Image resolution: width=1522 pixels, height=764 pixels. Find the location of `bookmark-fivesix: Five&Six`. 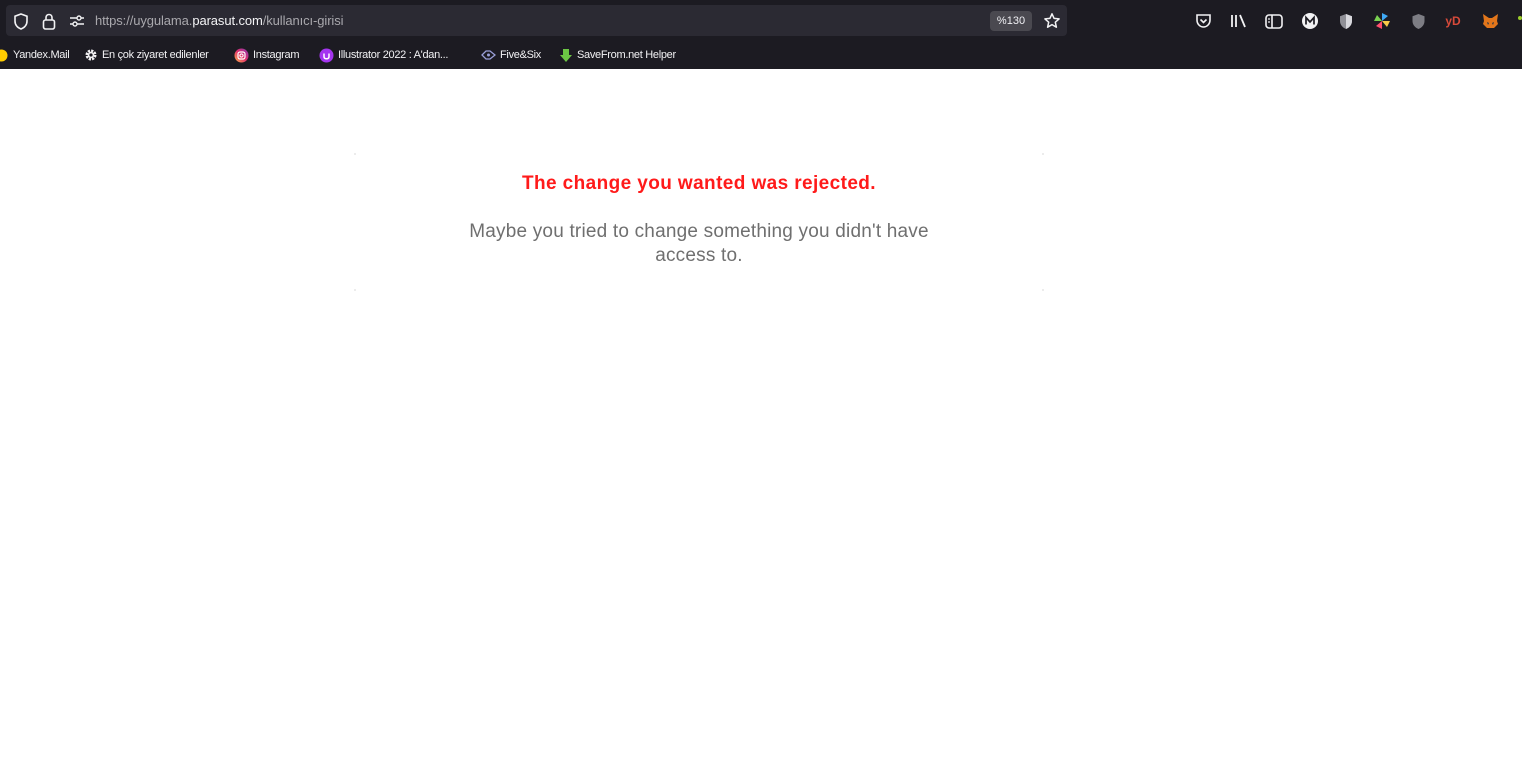

bookmark-fivesix: Five&Six is located at coordinates (511, 55).